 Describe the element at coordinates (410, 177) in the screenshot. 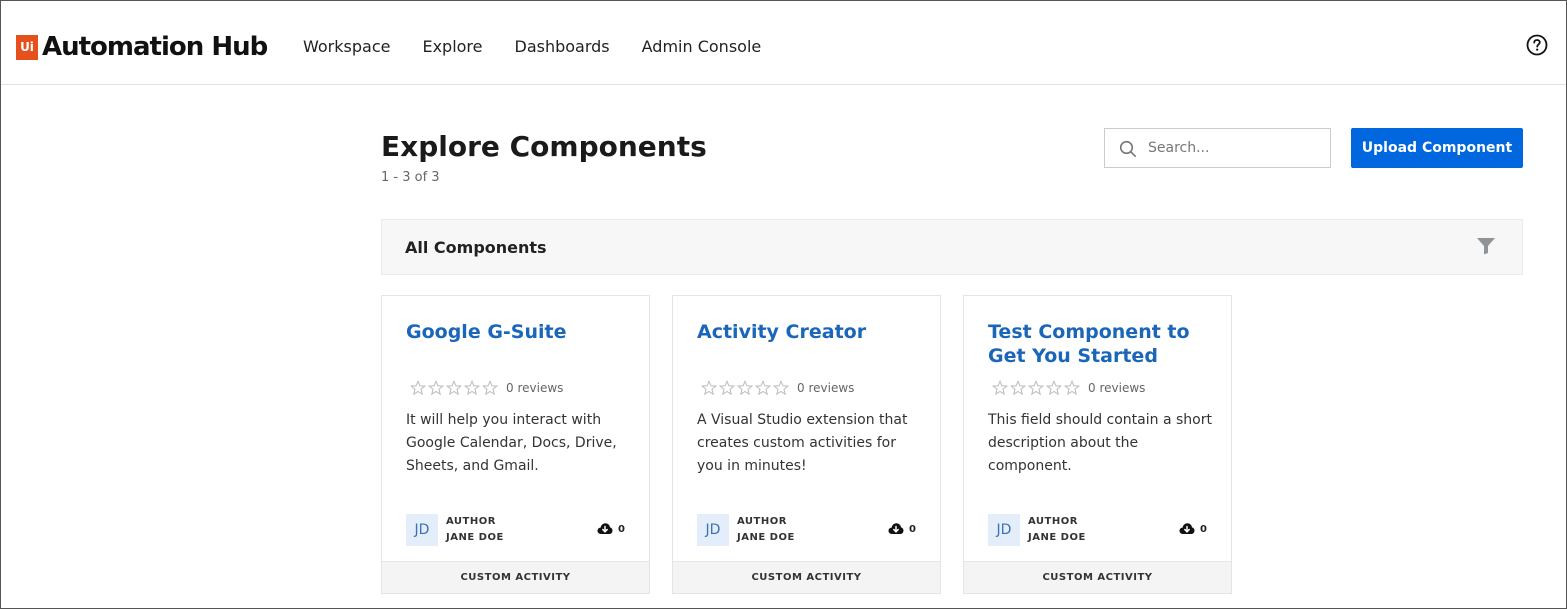

I see `result-count: 1 - 3 of 3` at that location.